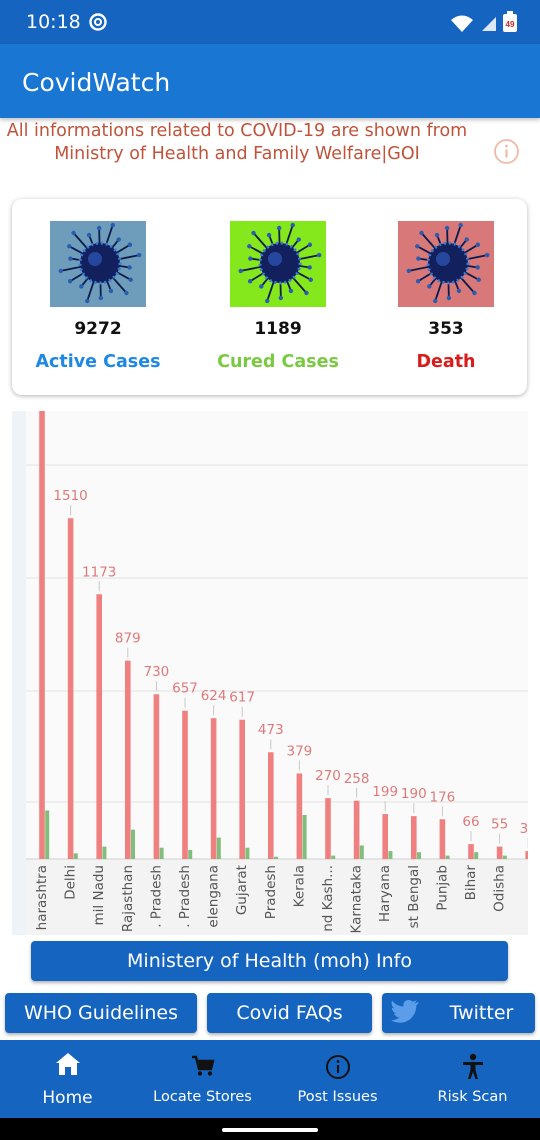  Describe the element at coordinates (185, 689) in the screenshot. I see `data-label-5: 657` at that location.